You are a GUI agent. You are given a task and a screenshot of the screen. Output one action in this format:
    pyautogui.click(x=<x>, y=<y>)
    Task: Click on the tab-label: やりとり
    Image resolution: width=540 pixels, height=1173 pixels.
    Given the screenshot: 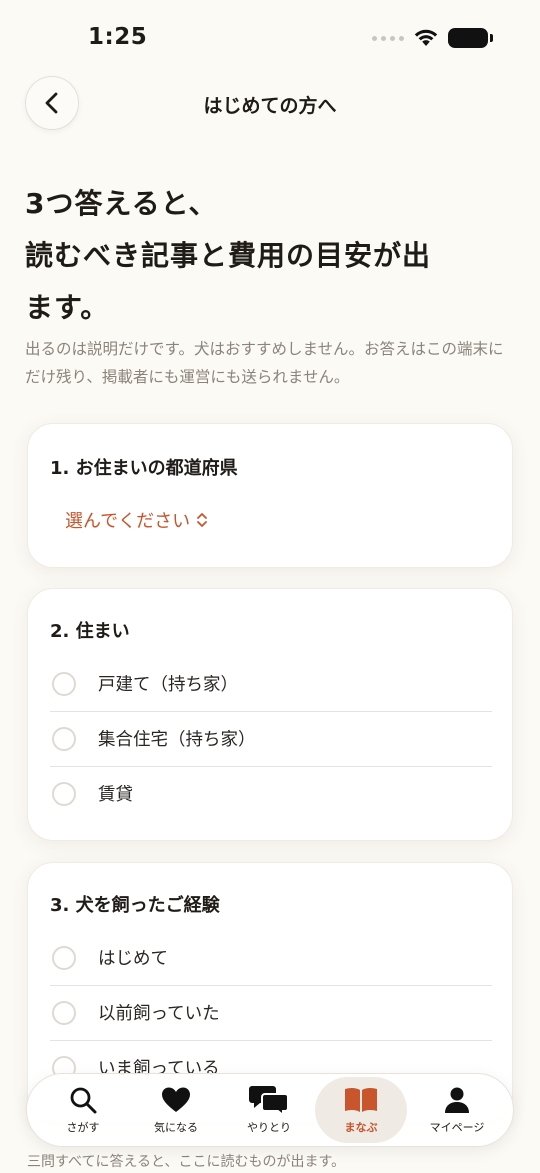 What is the action you would take?
    pyautogui.click(x=269, y=1127)
    